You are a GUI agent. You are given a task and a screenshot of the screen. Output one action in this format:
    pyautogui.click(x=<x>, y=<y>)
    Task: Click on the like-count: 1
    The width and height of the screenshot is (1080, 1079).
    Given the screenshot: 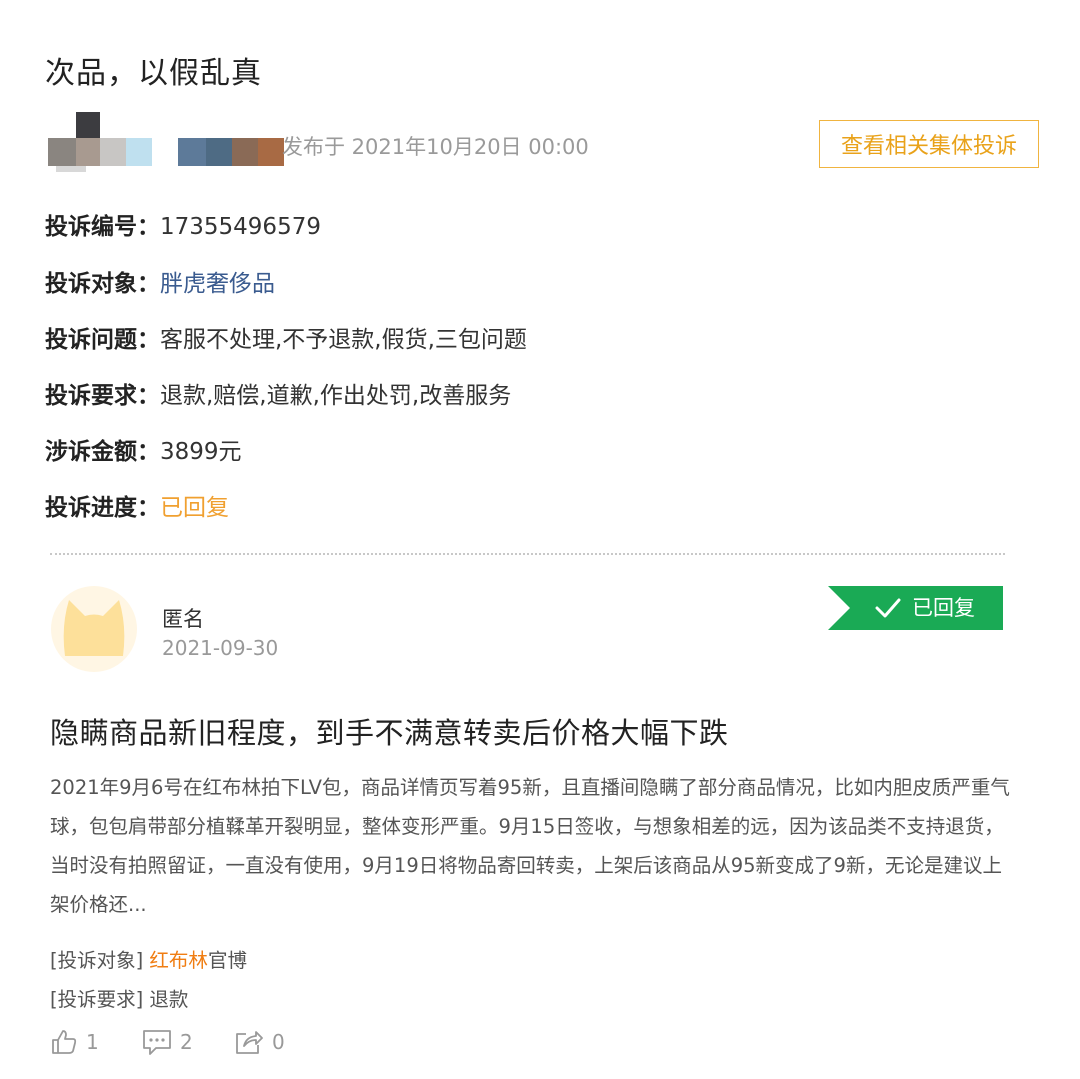 What is the action you would take?
    pyautogui.click(x=92, y=1042)
    